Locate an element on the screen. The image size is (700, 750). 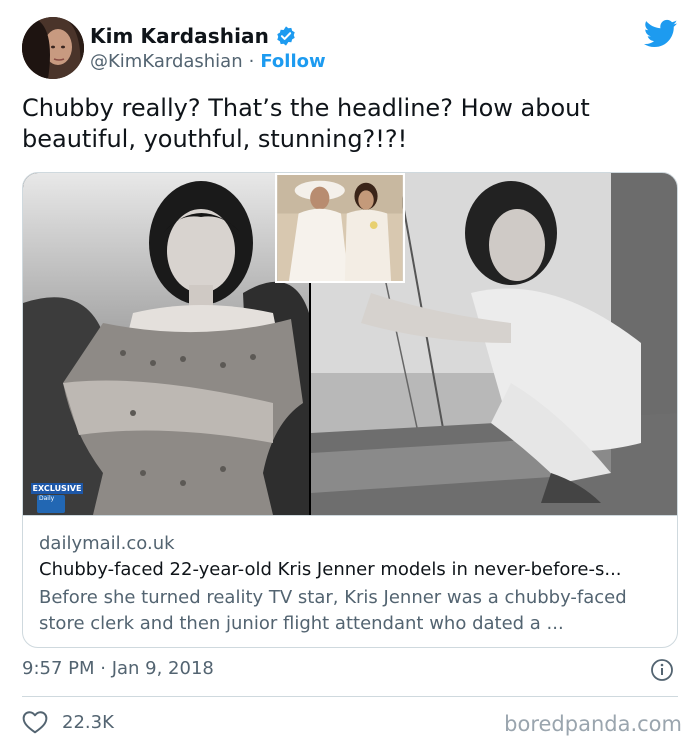
like-count: 22.3K is located at coordinates (88, 722).